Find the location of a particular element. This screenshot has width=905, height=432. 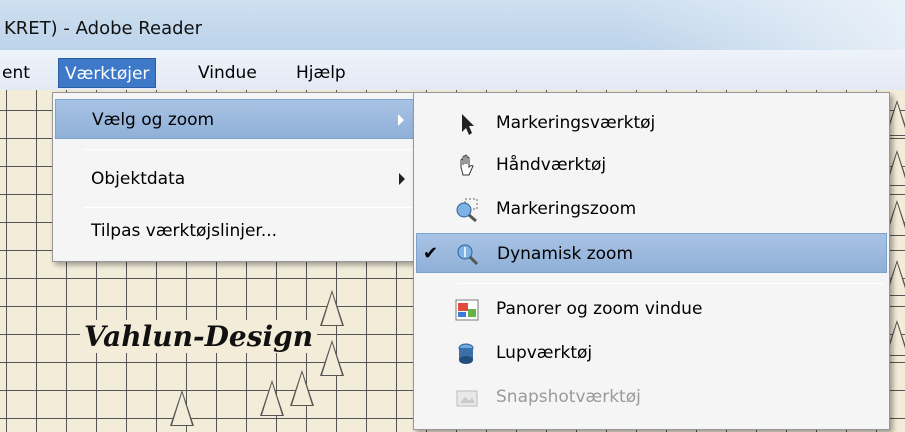

menu-item-marquee-zoom: Markeringszoom is located at coordinates (651, 209).